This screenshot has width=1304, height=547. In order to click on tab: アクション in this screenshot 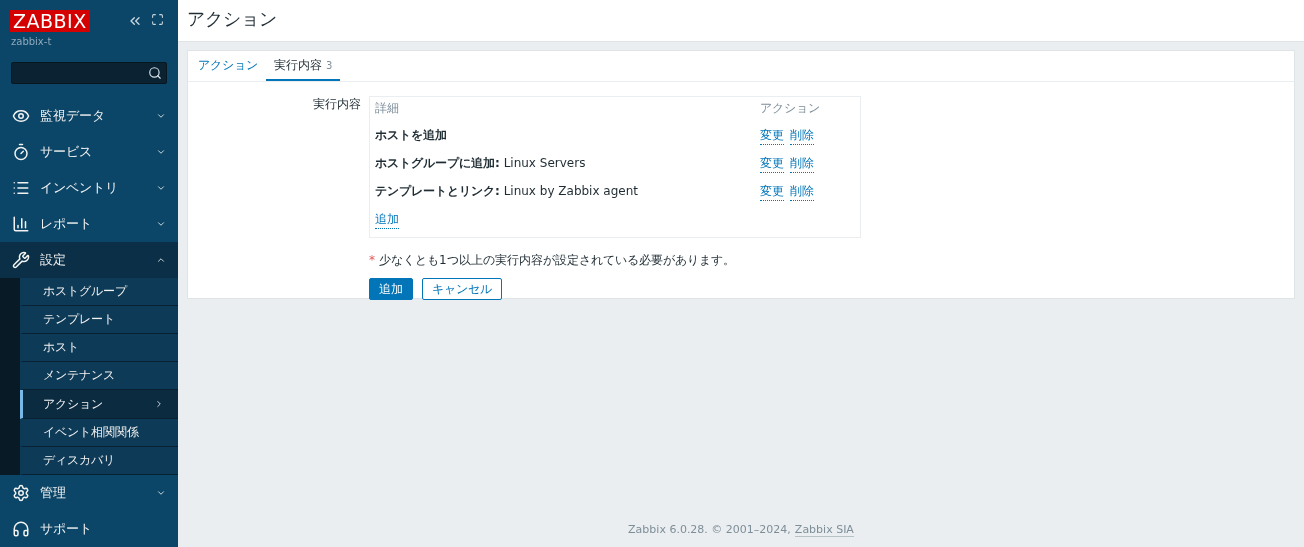, I will do `click(228, 66)`.